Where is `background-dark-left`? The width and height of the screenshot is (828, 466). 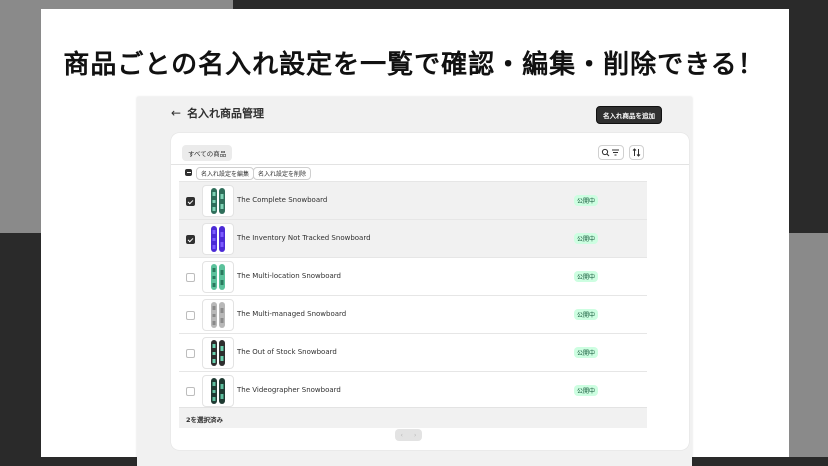 background-dark-left is located at coordinates (20, 349).